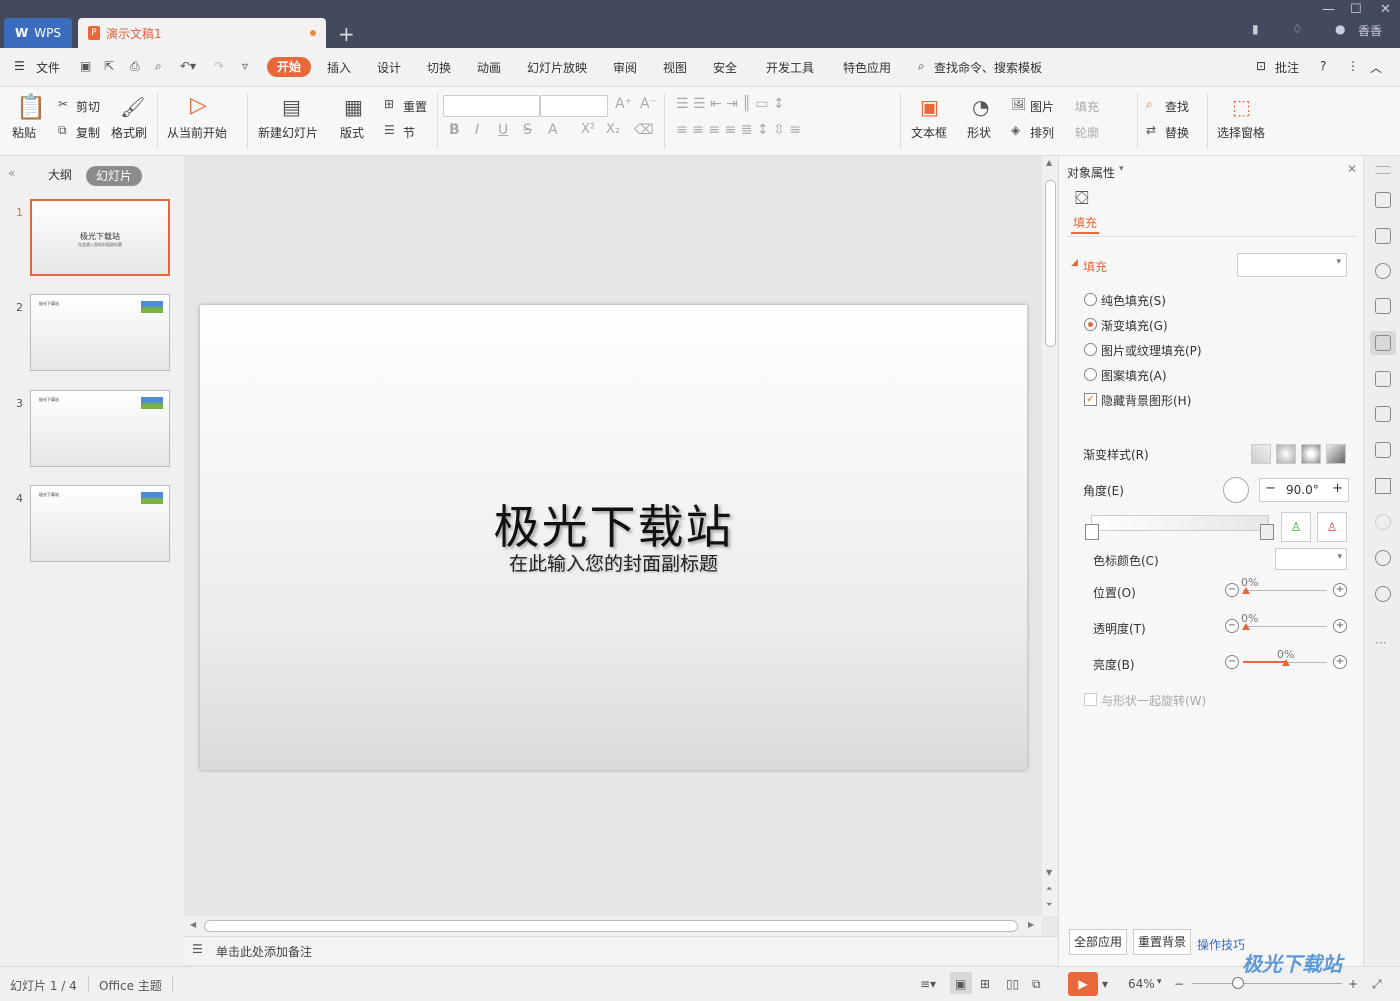  Describe the element at coordinates (100, 237) in the screenshot. I see `slide-thumbnail-1: 极光下载站 在此输入您的封面副标题` at that location.